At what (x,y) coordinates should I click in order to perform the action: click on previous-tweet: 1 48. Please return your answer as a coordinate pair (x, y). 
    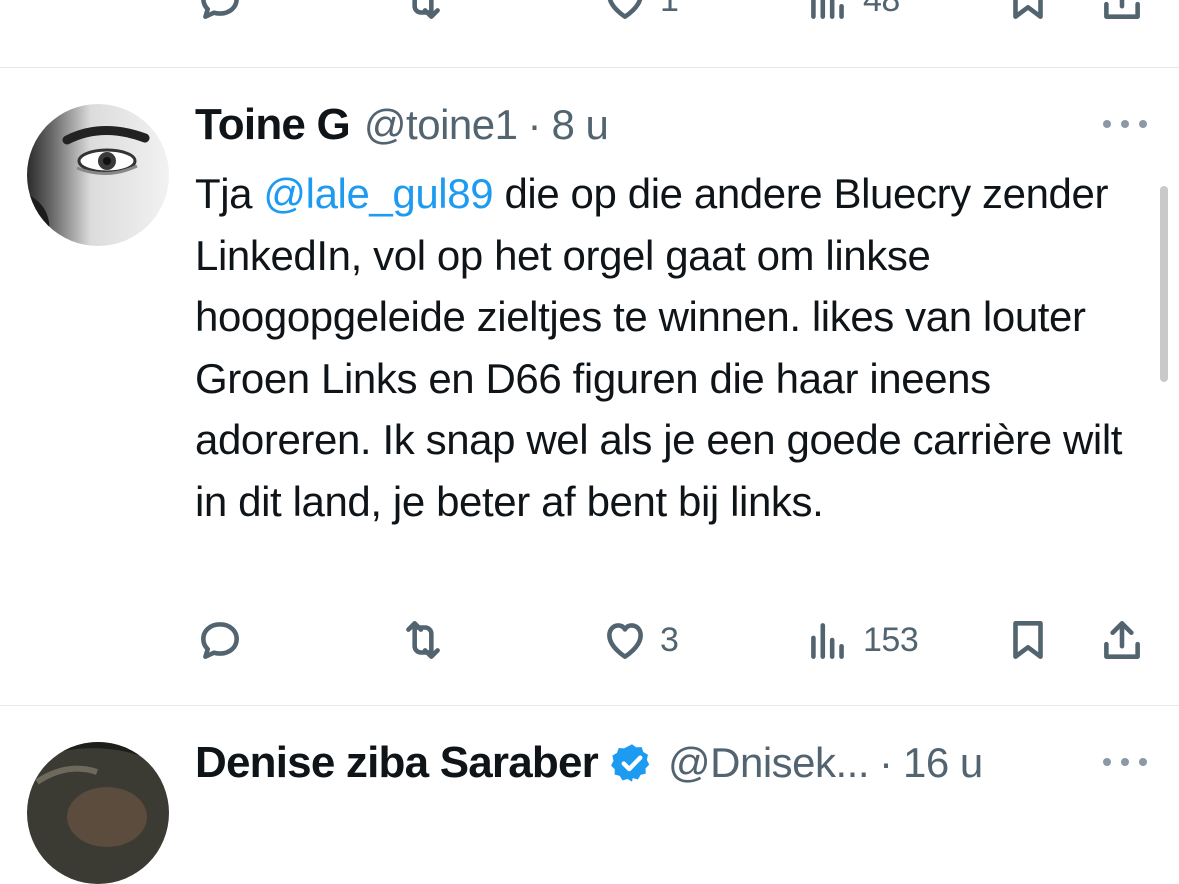
    Looking at the image, I should click on (589, 34).